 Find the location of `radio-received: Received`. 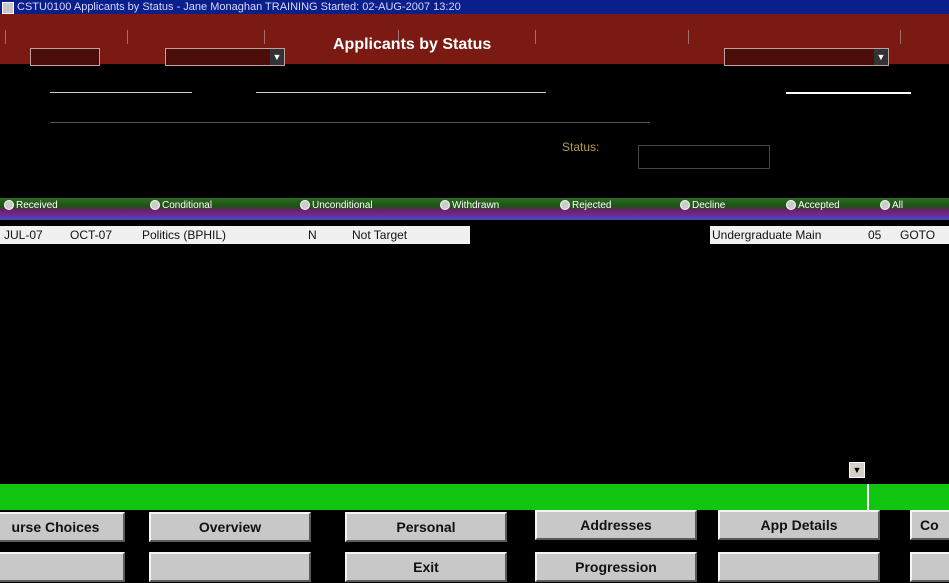

radio-received: Received is located at coordinates (31, 205).